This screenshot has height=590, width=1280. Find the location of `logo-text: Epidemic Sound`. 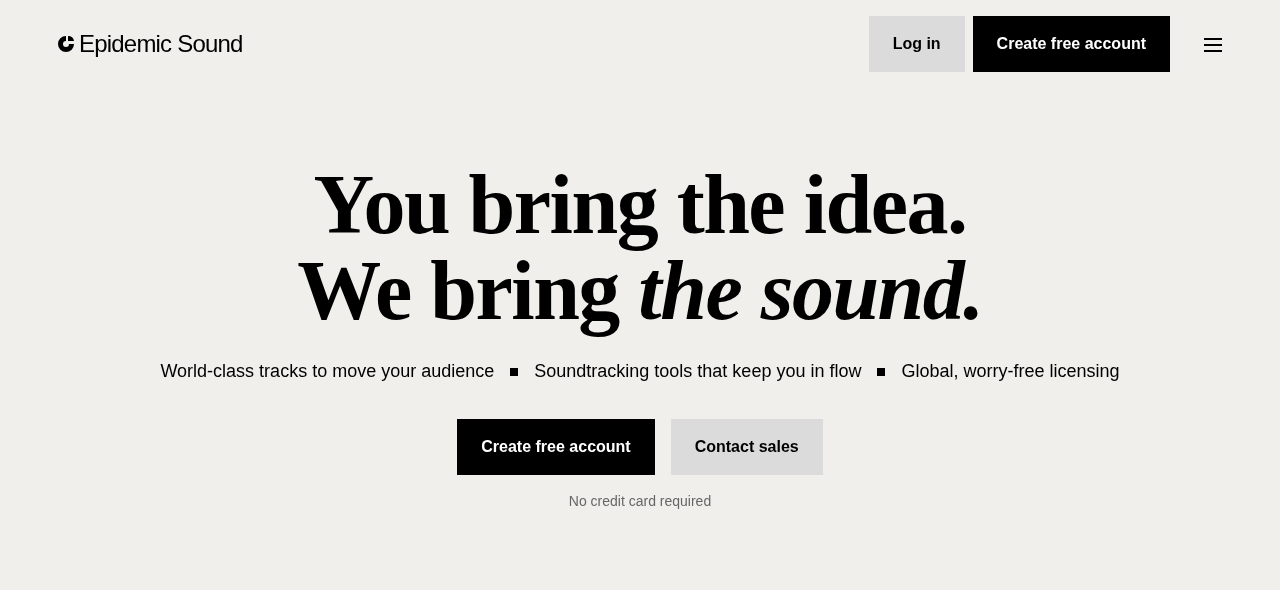

logo-text: Epidemic Sound is located at coordinates (161, 44).